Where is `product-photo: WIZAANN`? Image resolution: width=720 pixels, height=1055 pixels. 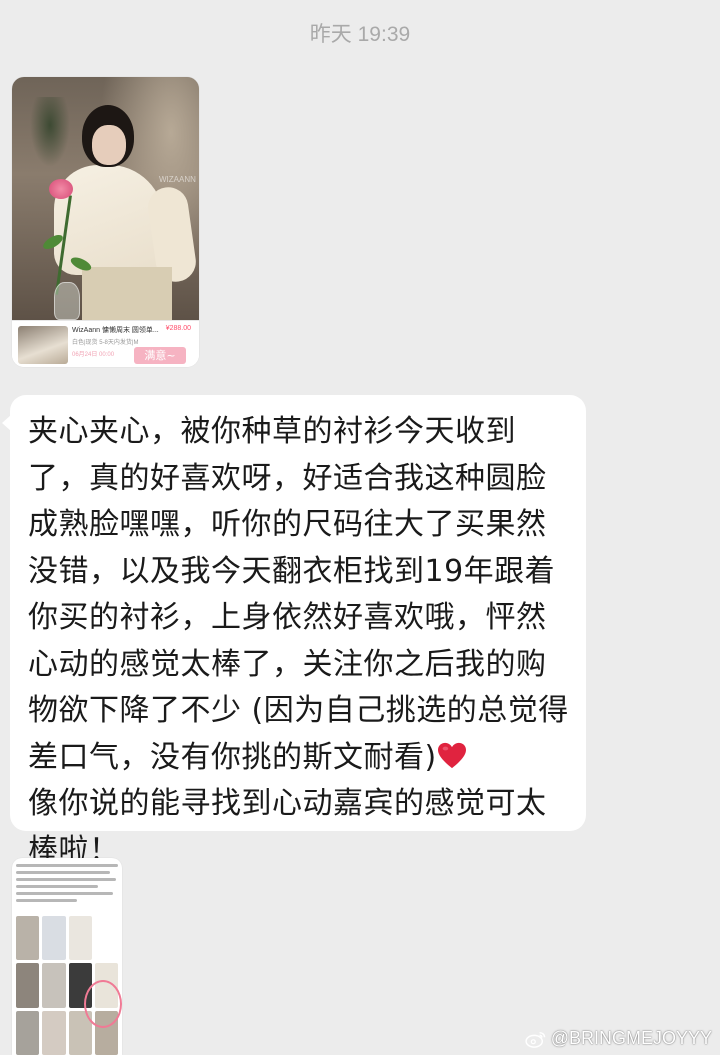
product-photo: WIZAANN is located at coordinates (105, 198).